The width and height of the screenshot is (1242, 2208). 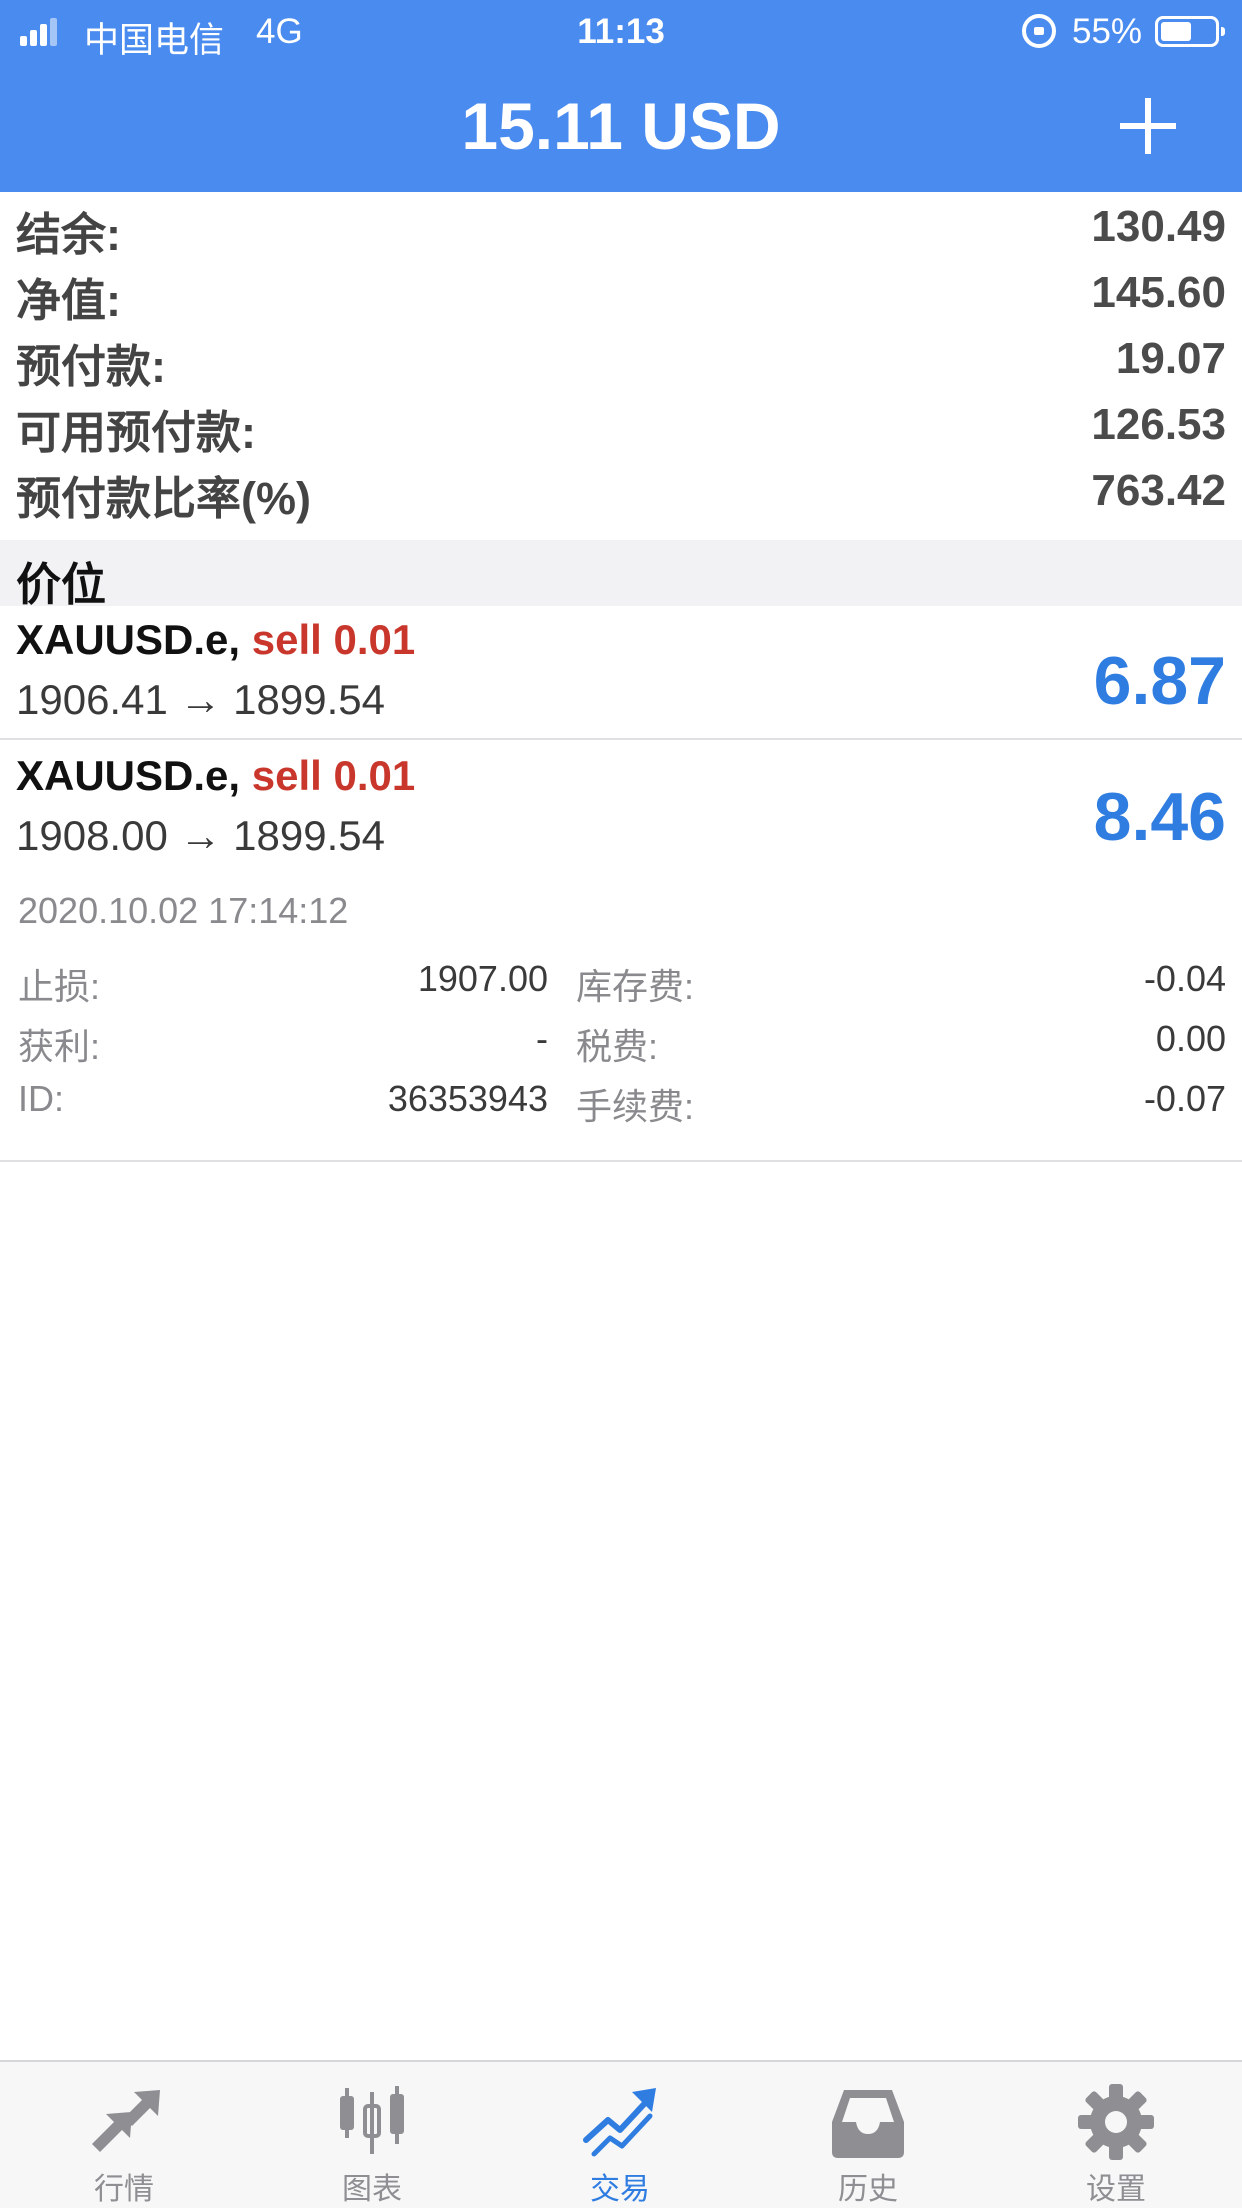 I want to click on position-profit: 6.87, so click(x=1159, y=681).